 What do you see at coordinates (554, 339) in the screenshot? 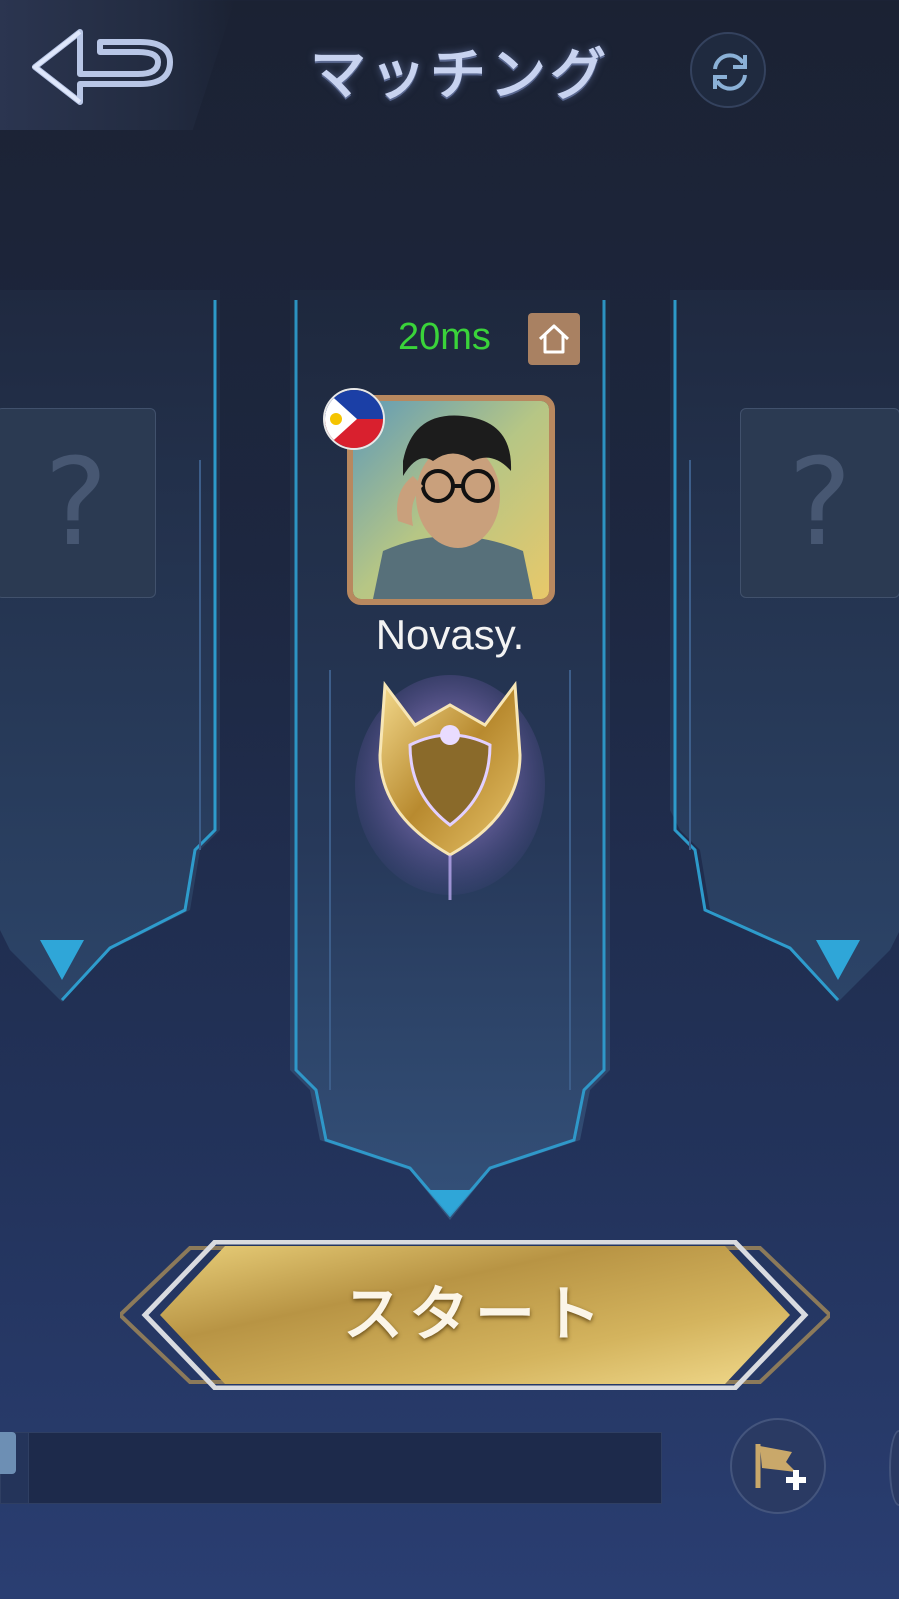
I see `home-icon` at bounding box center [554, 339].